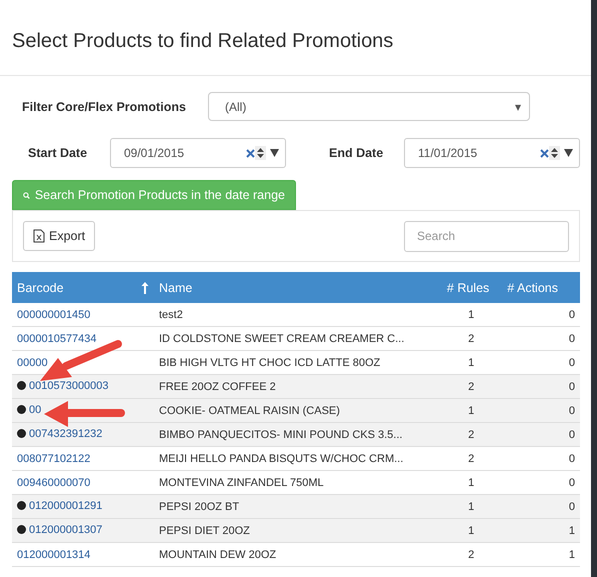  Describe the element at coordinates (282, 287) in the screenshot. I see `column-header: Name` at that location.